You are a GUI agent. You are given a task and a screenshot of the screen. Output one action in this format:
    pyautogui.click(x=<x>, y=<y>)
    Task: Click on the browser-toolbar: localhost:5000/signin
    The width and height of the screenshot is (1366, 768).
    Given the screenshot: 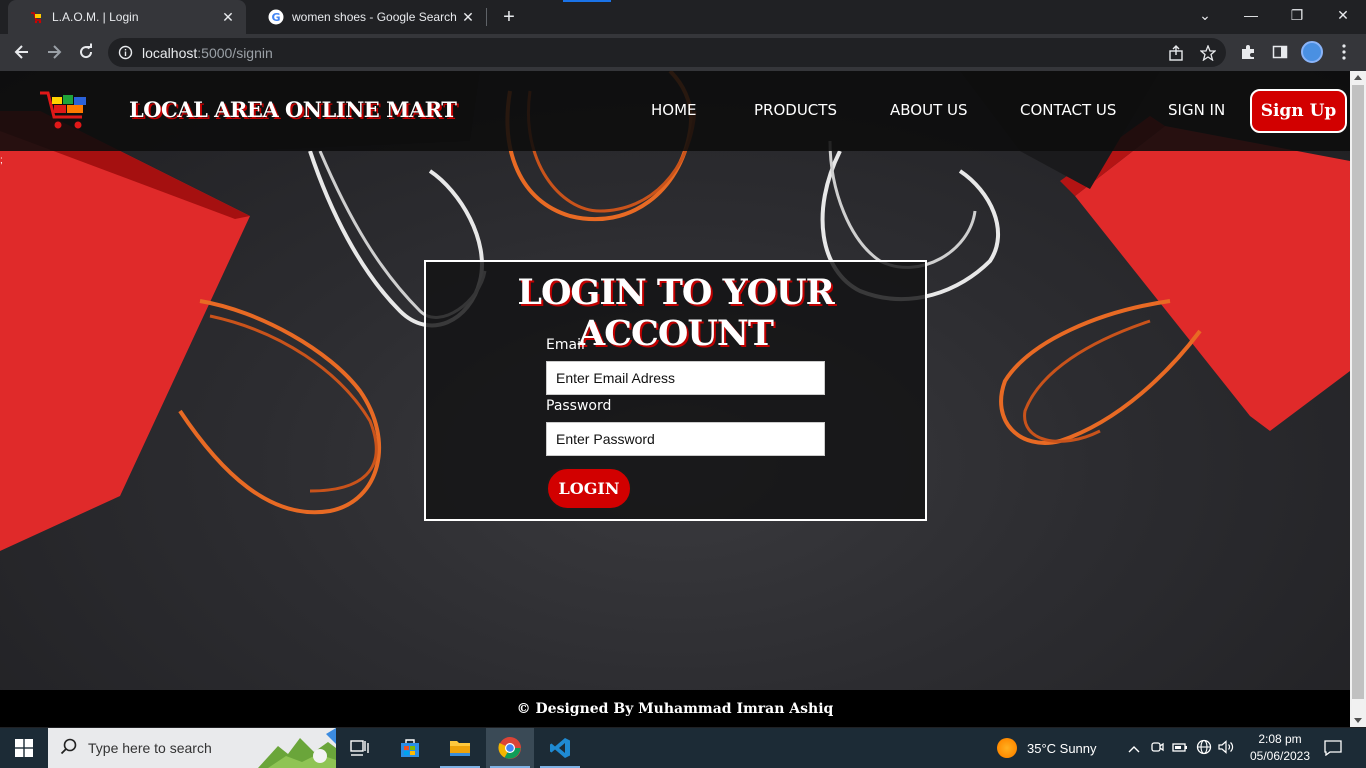 What is the action you would take?
    pyautogui.click(x=683, y=52)
    